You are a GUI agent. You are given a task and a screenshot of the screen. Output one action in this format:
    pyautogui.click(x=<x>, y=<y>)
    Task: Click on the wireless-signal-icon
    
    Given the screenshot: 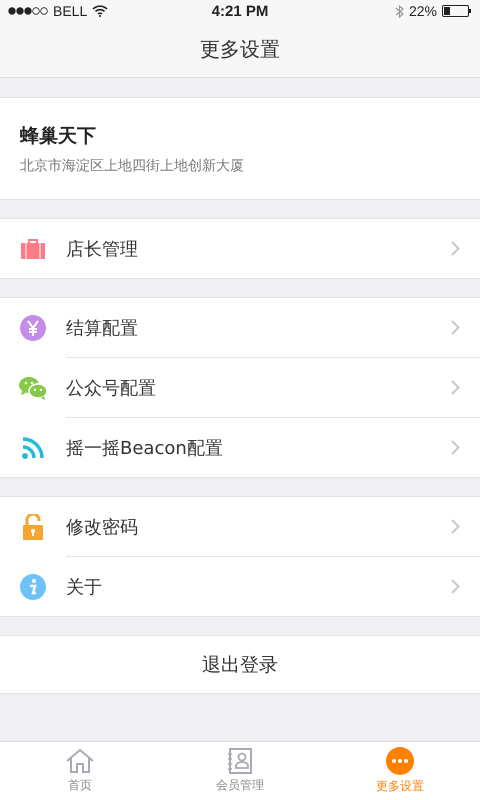 What is the action you would take?
    pyautogui.click(x=33, y=448)
    